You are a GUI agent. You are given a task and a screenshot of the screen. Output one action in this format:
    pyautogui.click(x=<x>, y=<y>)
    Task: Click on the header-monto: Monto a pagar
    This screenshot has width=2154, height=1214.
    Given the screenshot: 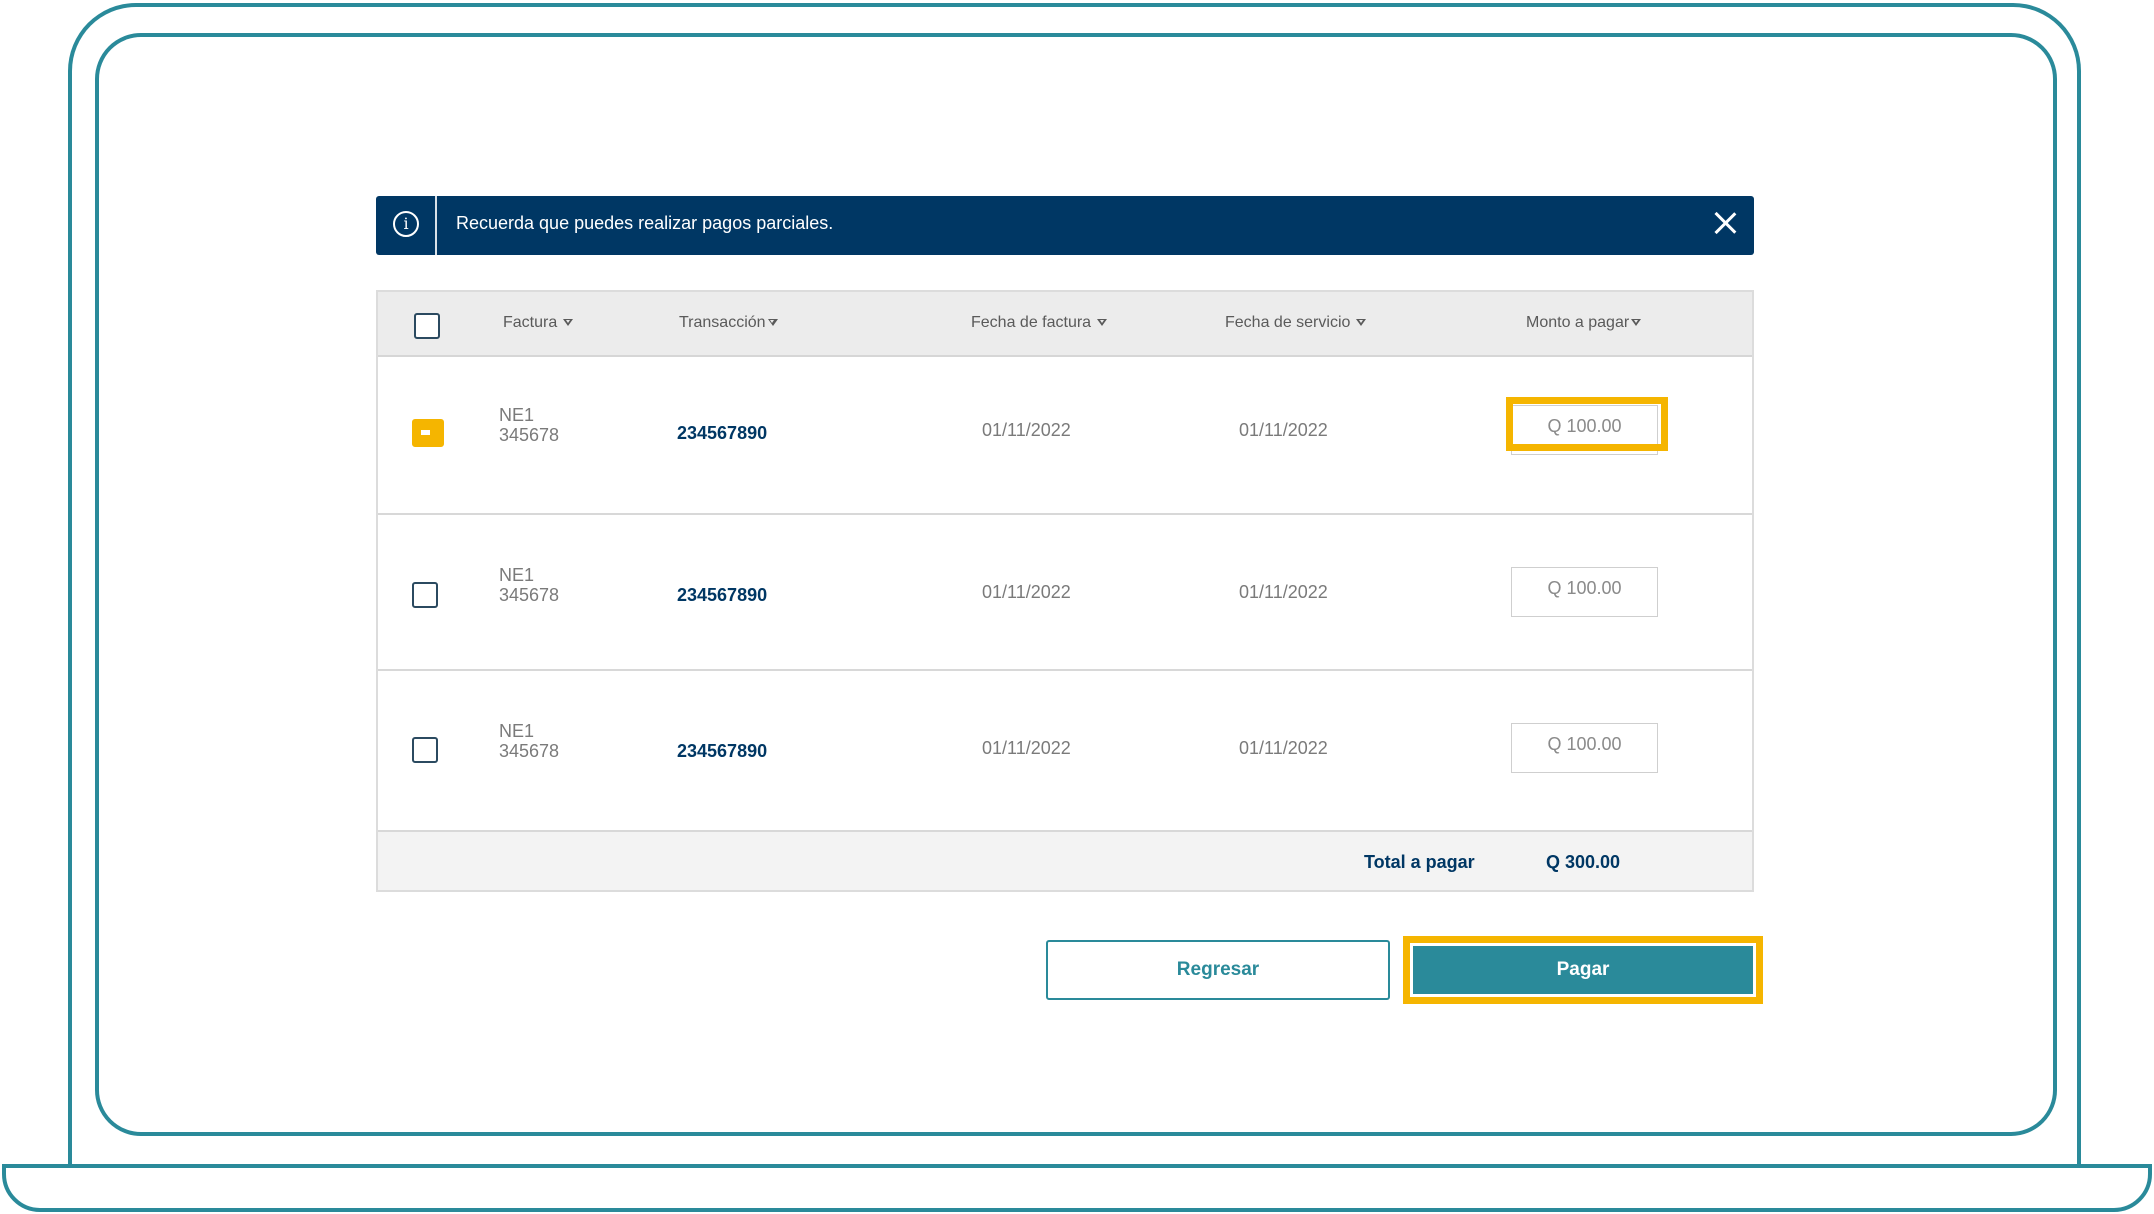 What is the action you would take?
    pyautogui.click(x=1584, y=323)
    